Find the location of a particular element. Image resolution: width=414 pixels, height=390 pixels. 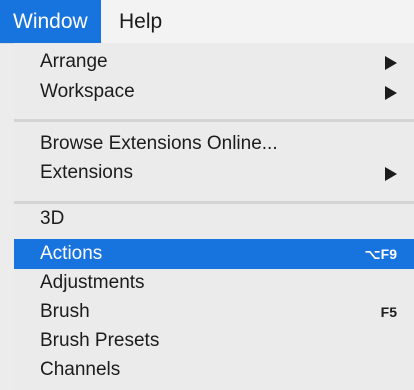

menu-item-workspace: Workspace is located at coordinates (214, 92).